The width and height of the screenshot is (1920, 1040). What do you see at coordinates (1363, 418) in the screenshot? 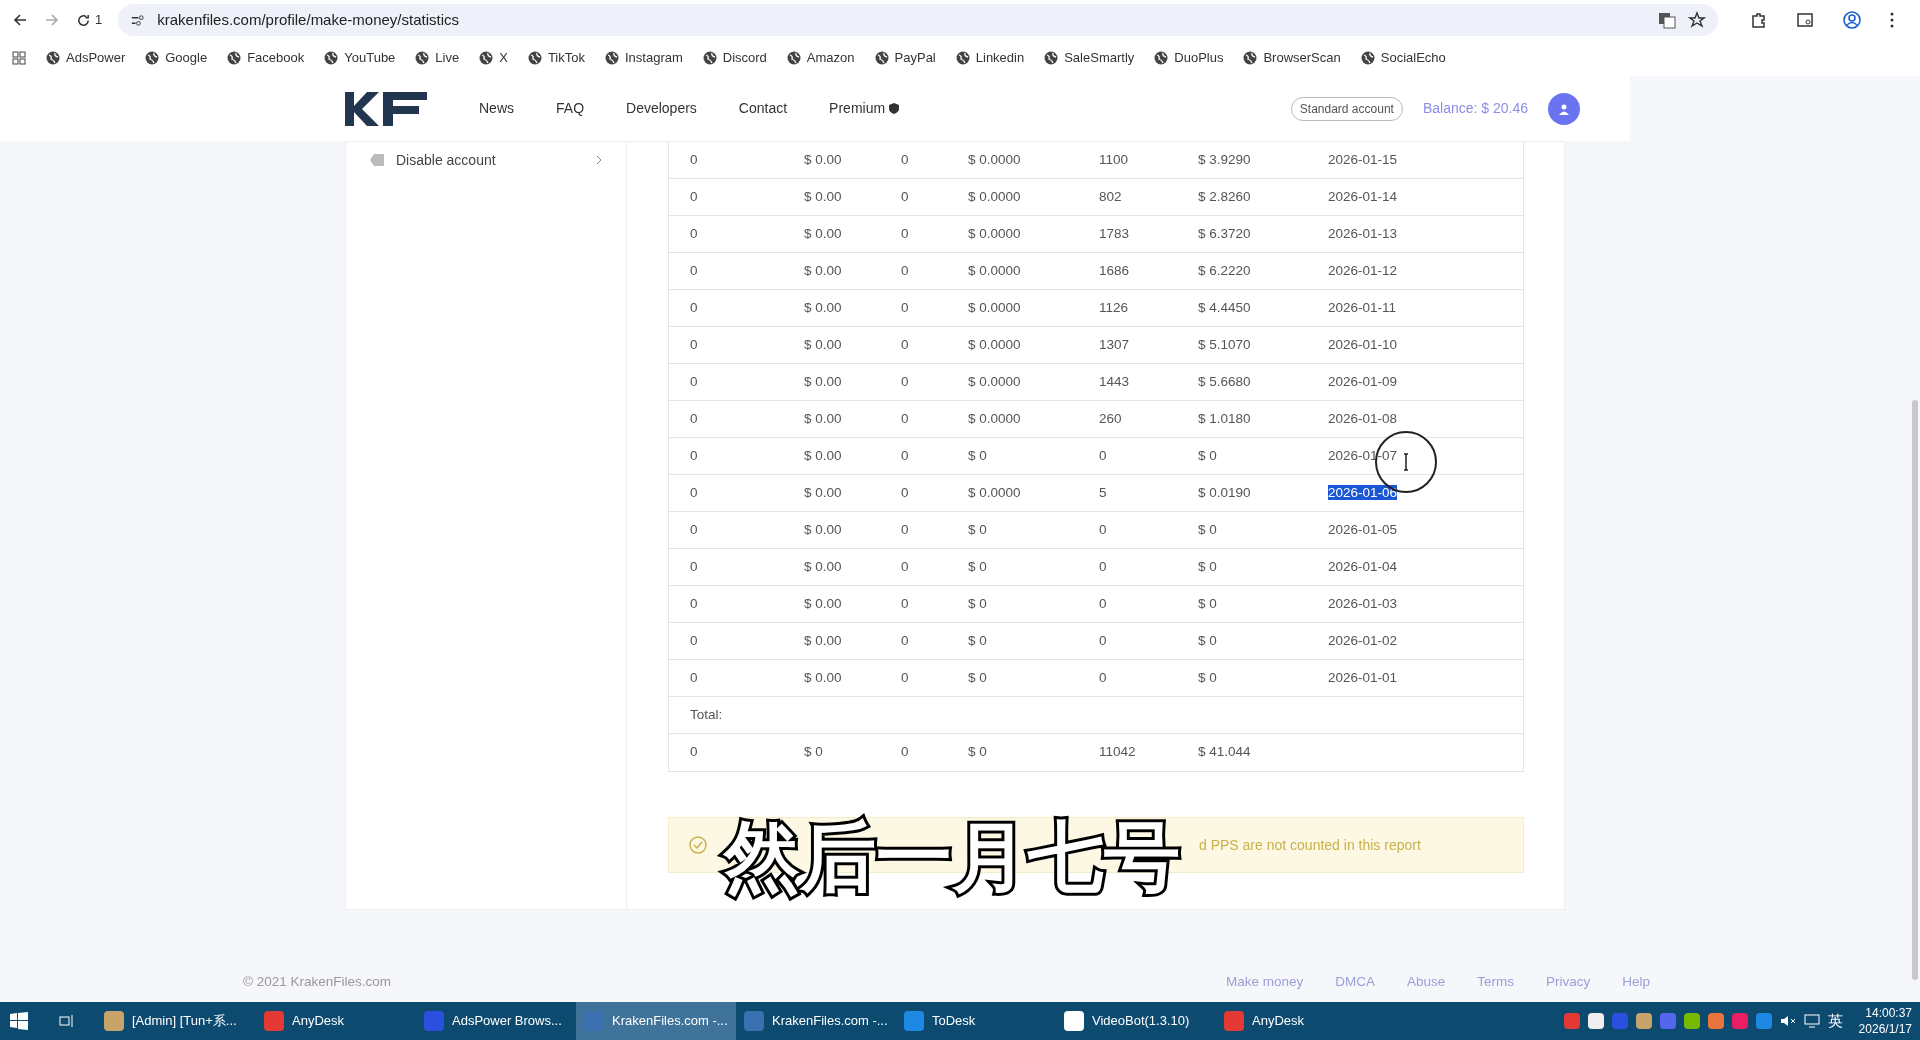
I see `table-cell: 2026-01-08` at bounding box center [1363, 418].